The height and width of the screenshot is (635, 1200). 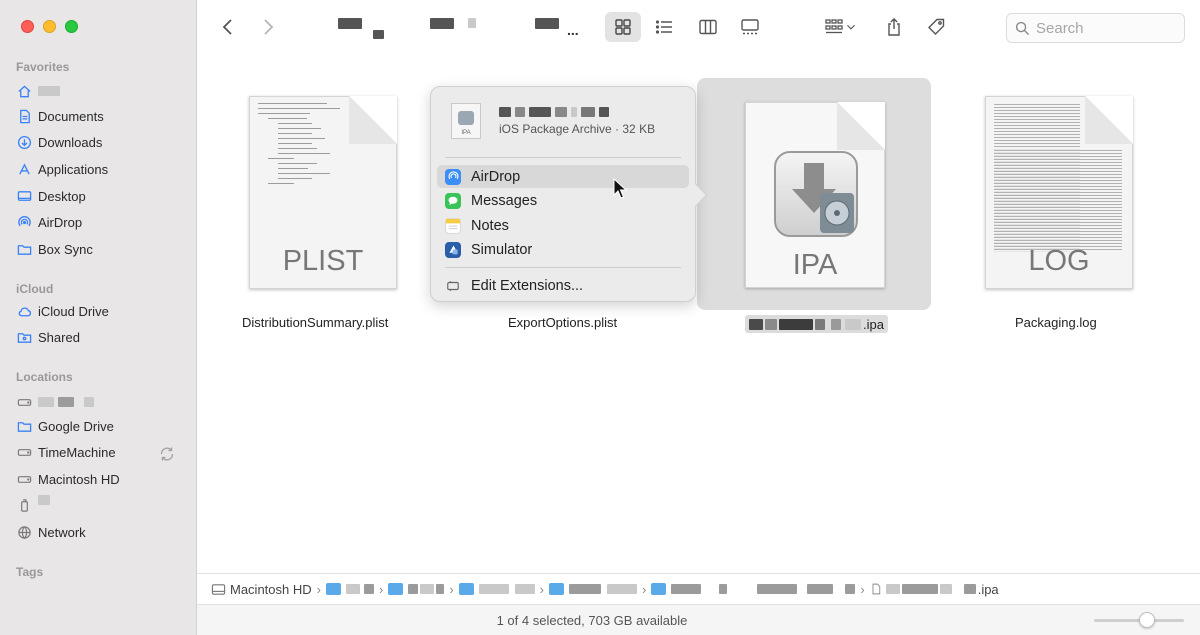 I want to click on sidebar-item-desktop: Desktop, so click(x=51, y=196).